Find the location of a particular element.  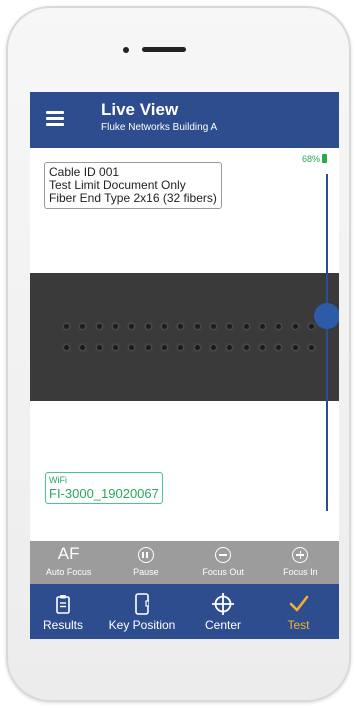

focus-in-button: Focus In is located at coordinates (300, 562).